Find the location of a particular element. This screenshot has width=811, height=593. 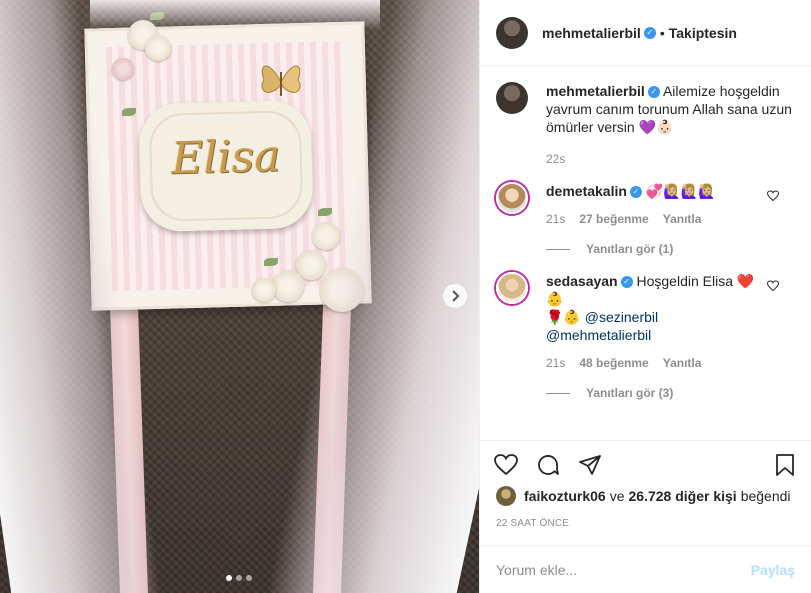

view-replies-label: Yanıtları gör (1) is located at coordinates (630, 249).